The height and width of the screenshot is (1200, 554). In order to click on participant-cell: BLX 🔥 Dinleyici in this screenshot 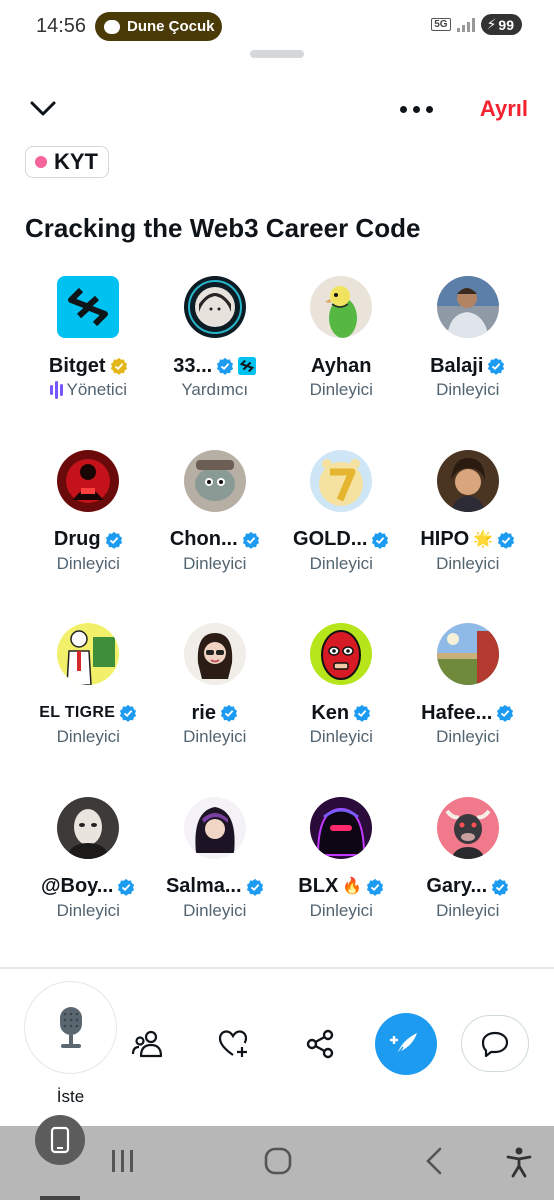, I will do `click(341, 883)`.